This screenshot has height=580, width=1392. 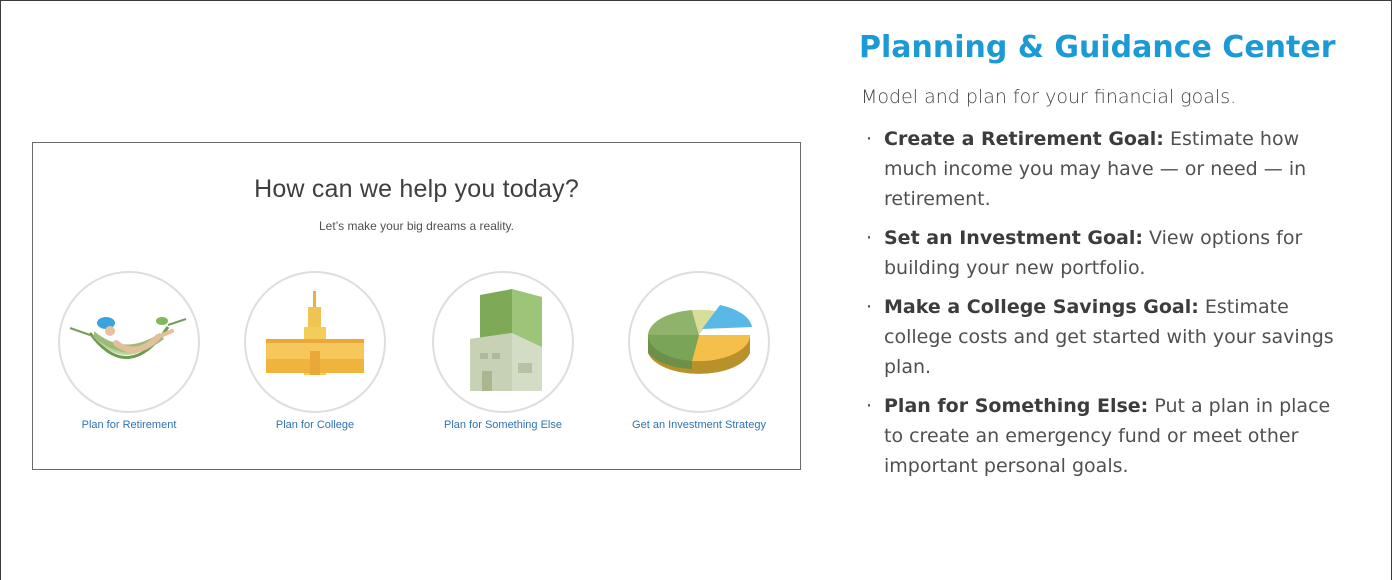 What do you see at coordinates (1016, 406) in the screenshot?
I see `goal-title: Plan for Something Else:` at bounding box center [1016, 406].